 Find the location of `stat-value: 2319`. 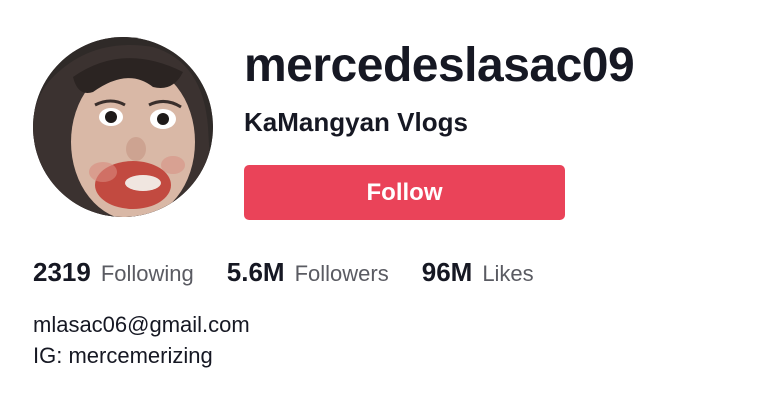

stat-value: 2319 is located at coordinates (62, 272).